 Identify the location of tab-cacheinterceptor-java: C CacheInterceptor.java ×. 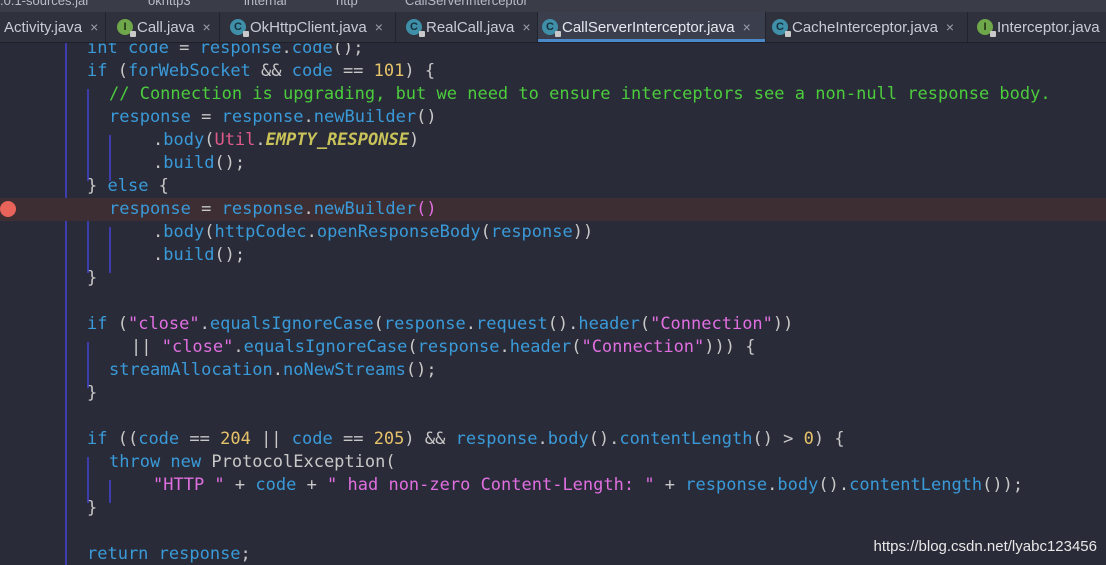
(868, 27).